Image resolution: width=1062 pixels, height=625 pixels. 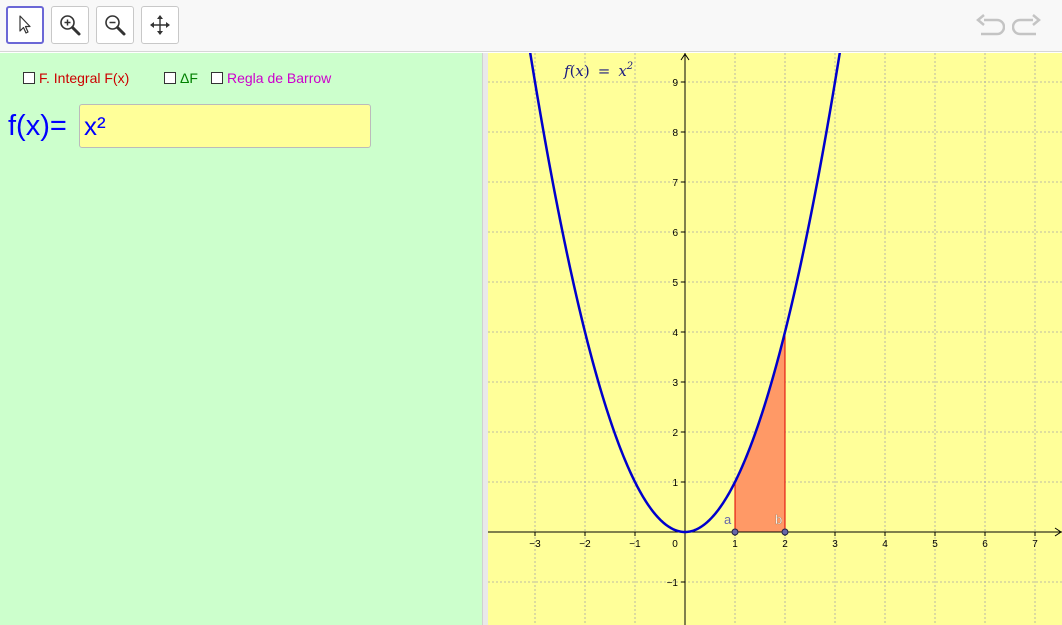 What do you see at coordinates (675, 83) in the screenshot?
I see `y-tick-label: 9` at bounding box center [675, 83].